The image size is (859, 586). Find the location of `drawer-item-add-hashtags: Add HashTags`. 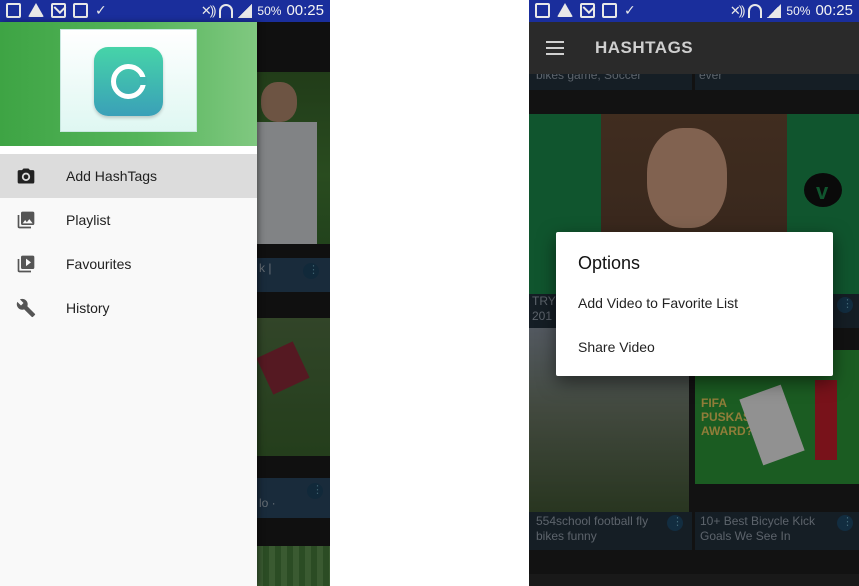

drawer-item-add-hashtags: Add HashTags is located at coordinates (128, 176).